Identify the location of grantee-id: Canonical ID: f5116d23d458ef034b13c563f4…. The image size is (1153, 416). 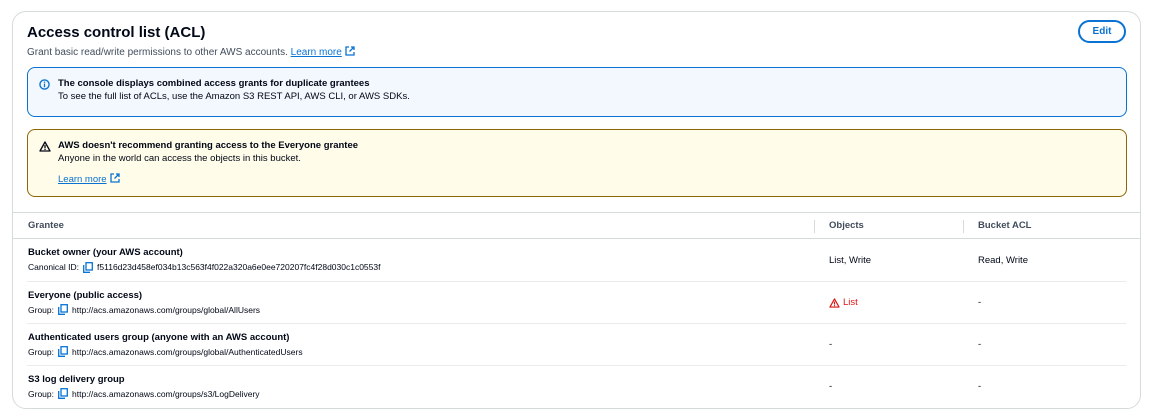
(421, 267).